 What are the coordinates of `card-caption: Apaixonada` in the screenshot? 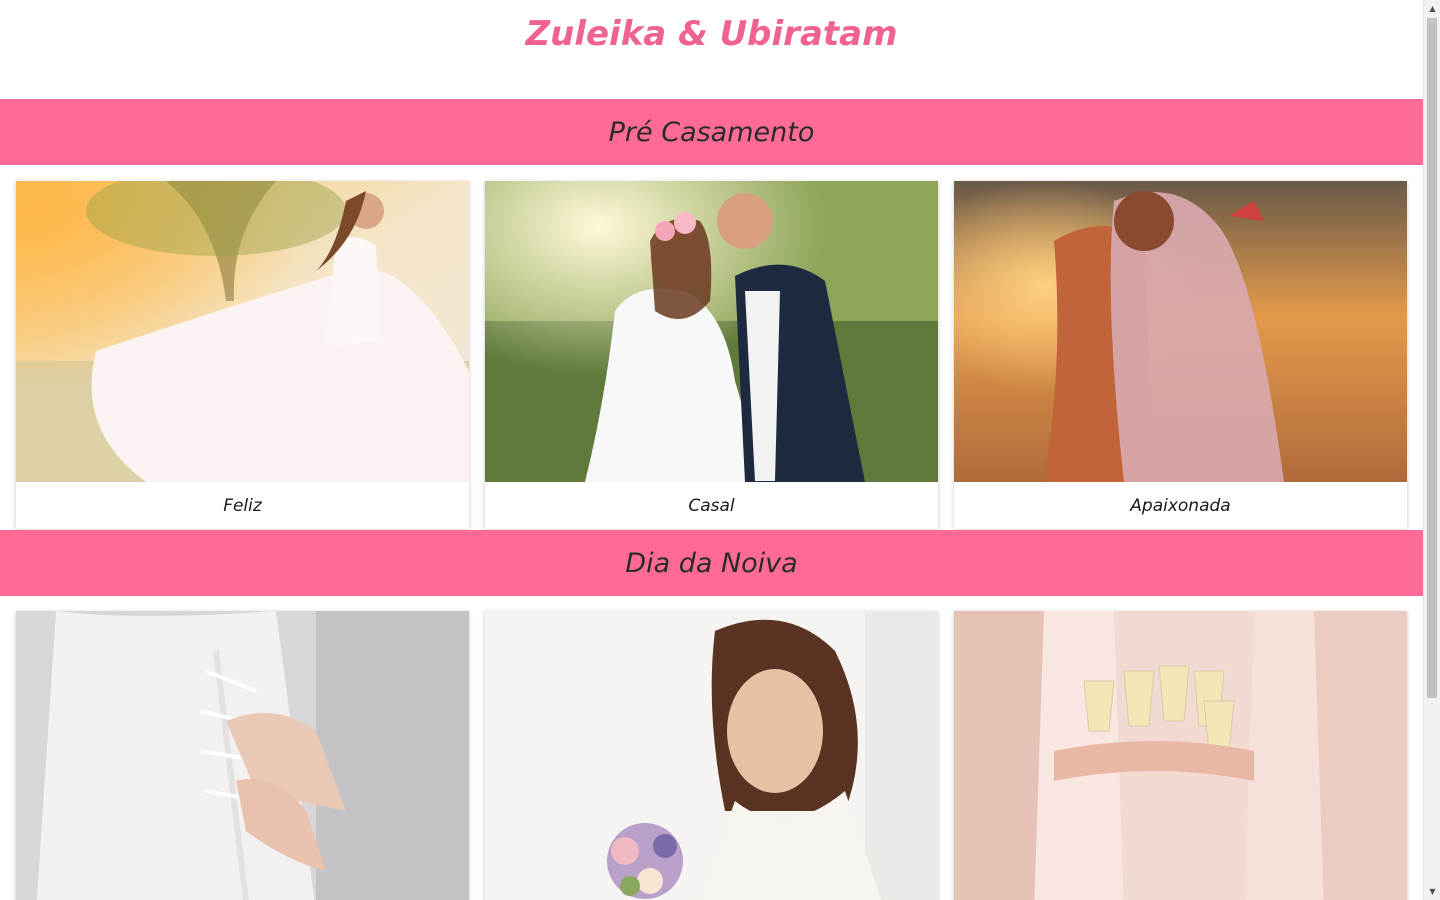 It's located at (1180, 505).